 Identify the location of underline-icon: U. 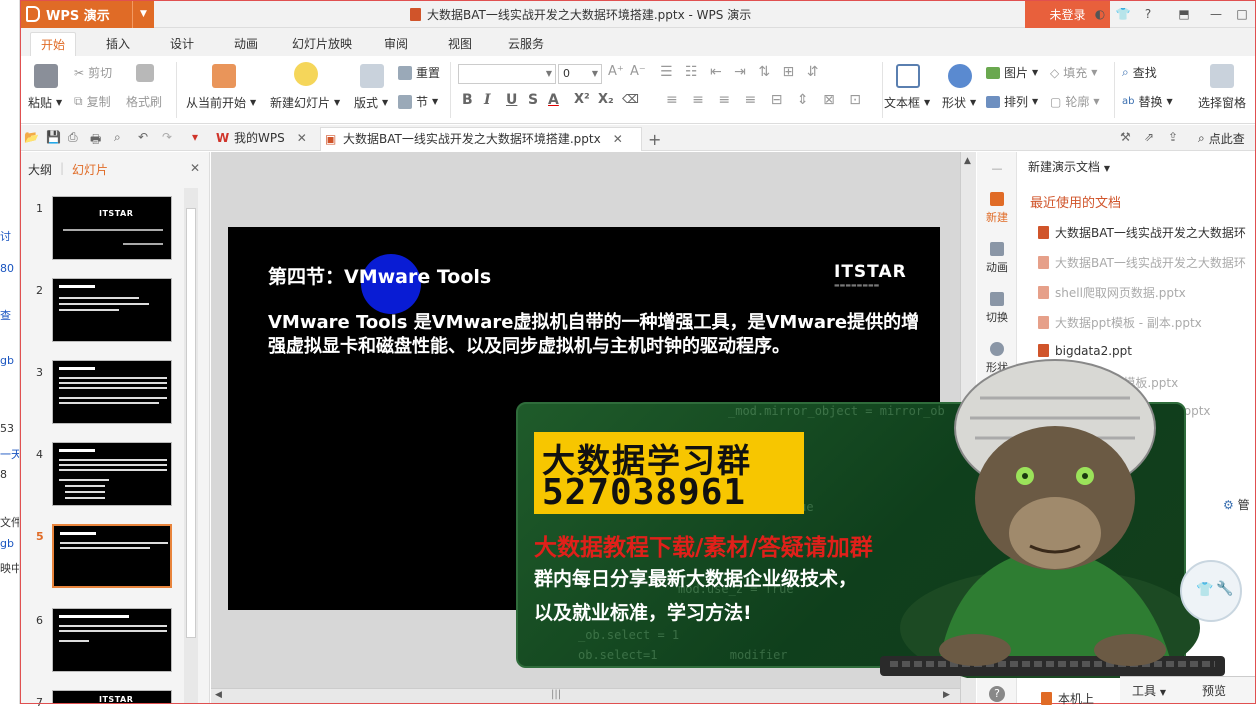
(511, 100).